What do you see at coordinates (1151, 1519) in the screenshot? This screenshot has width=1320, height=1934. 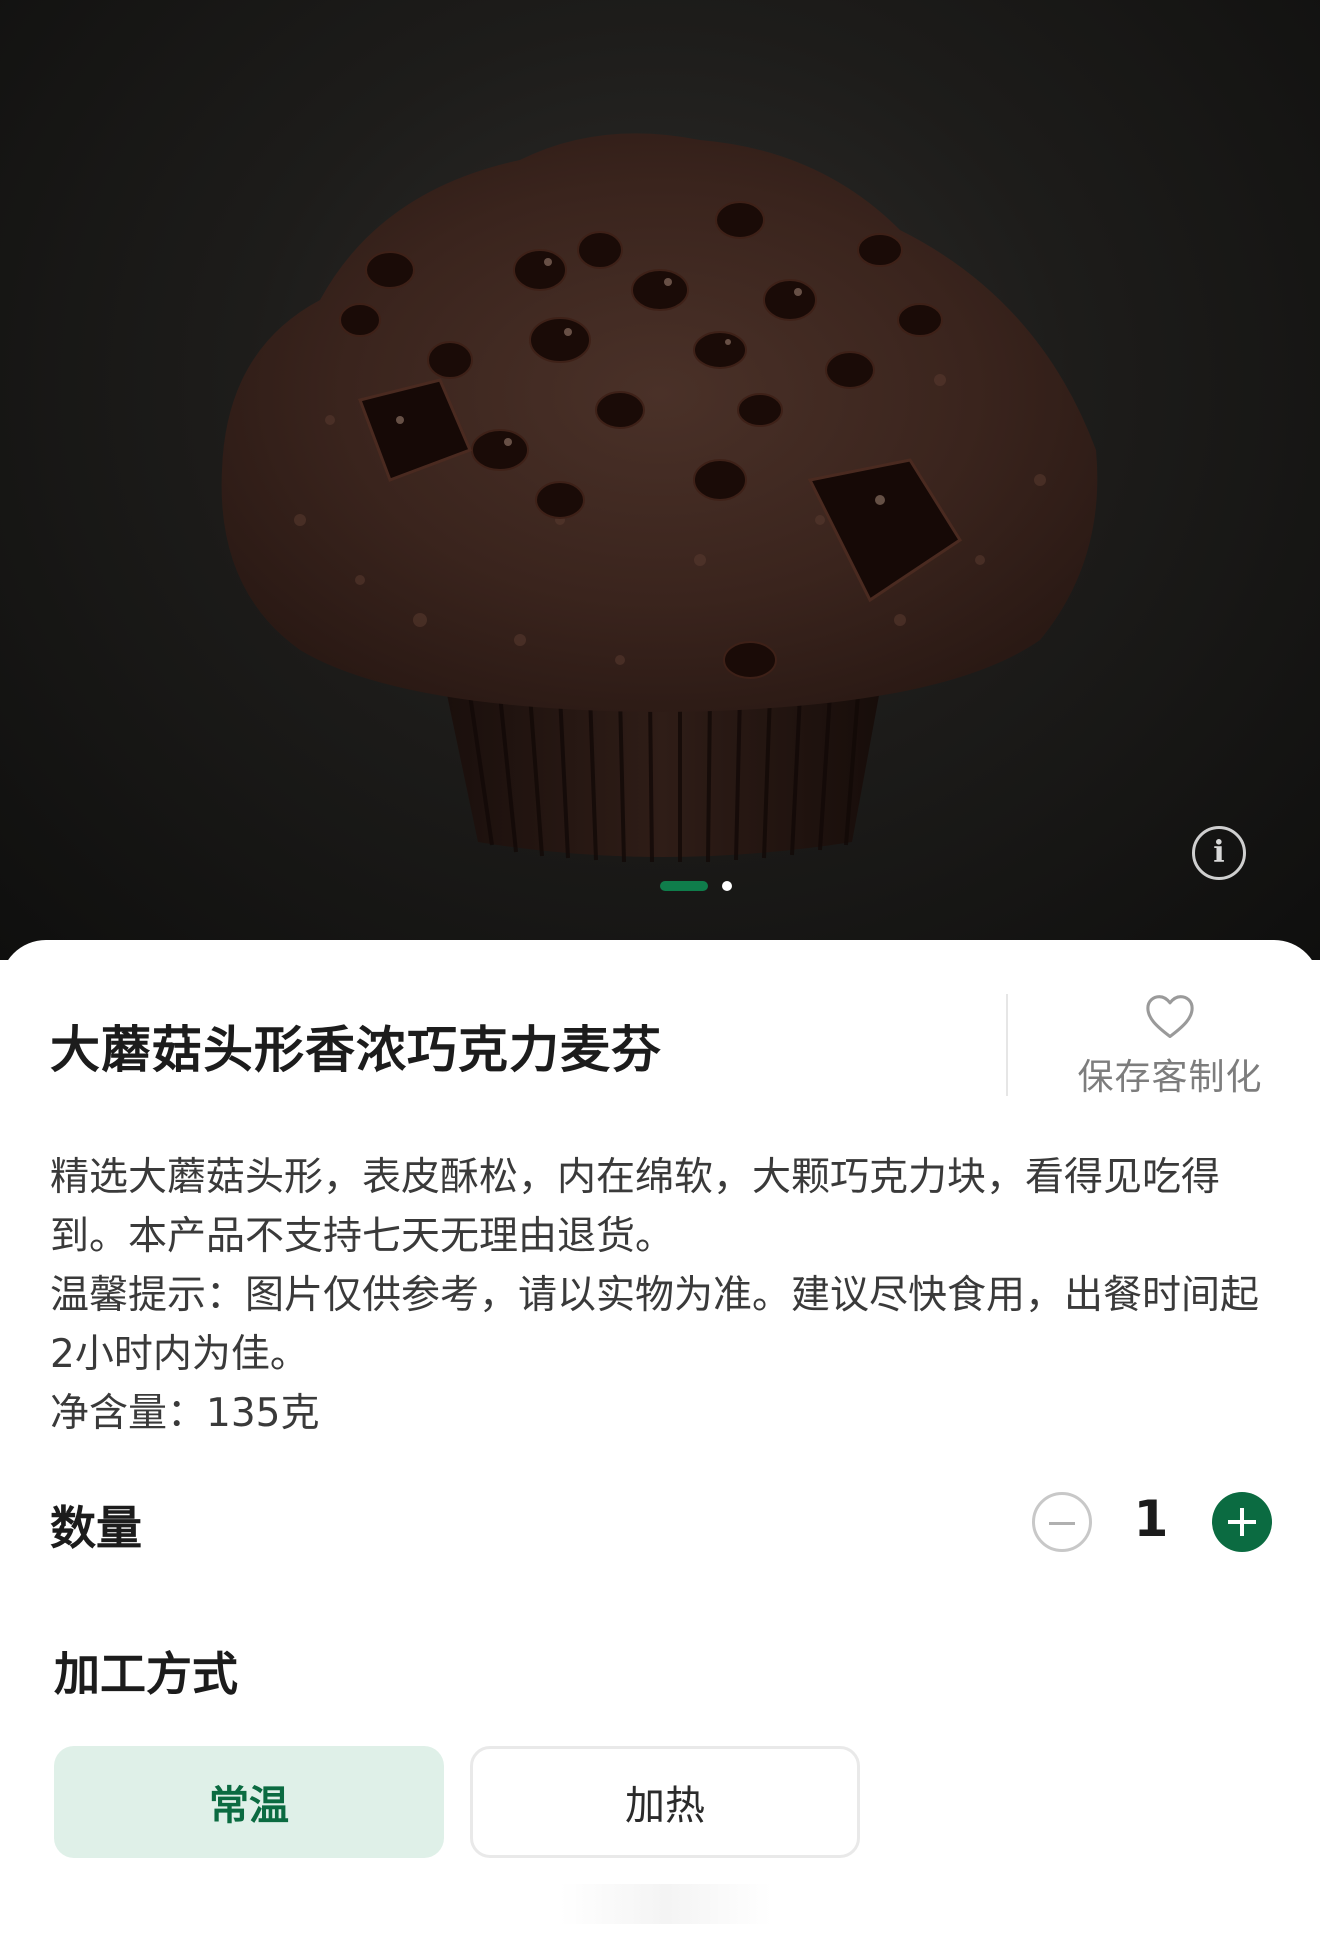 I see `quantity-value: 1` at bounding box center [1151, 1519].